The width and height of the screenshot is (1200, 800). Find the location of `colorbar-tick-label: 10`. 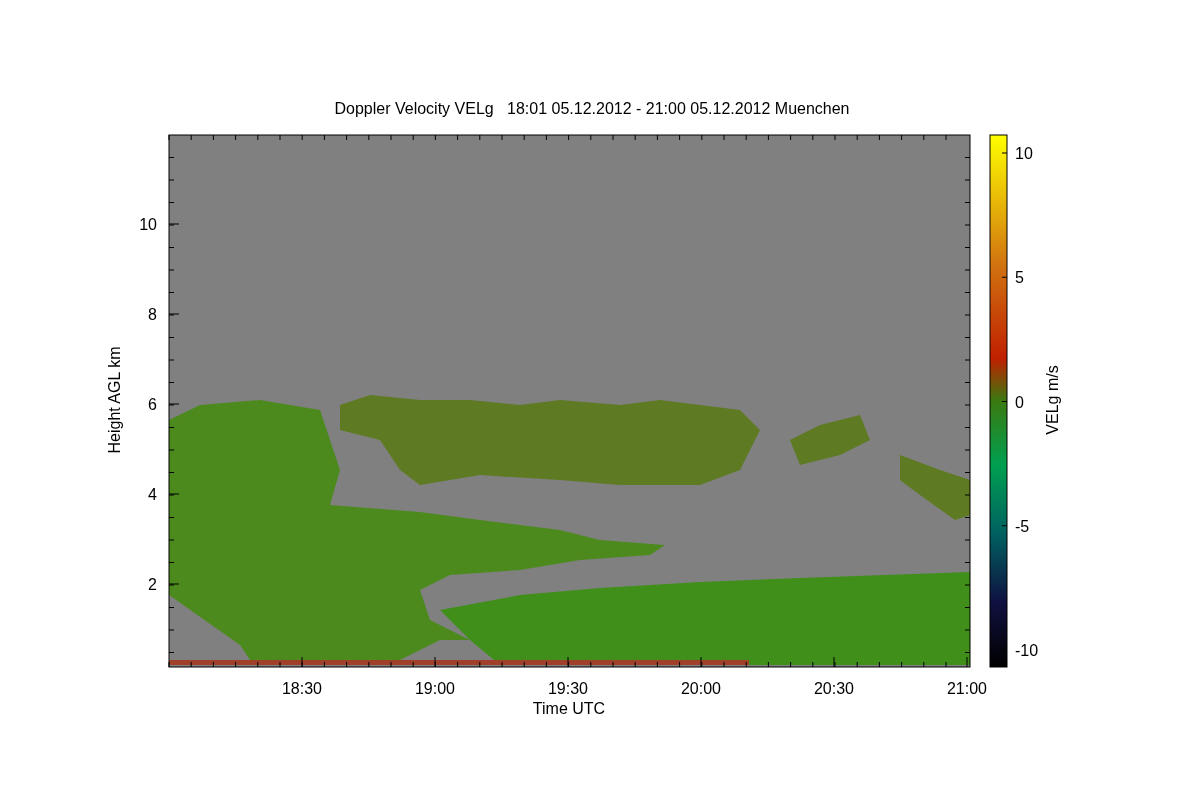

colorbar-tick-label: 10 is located at coordinates (1024, 153).